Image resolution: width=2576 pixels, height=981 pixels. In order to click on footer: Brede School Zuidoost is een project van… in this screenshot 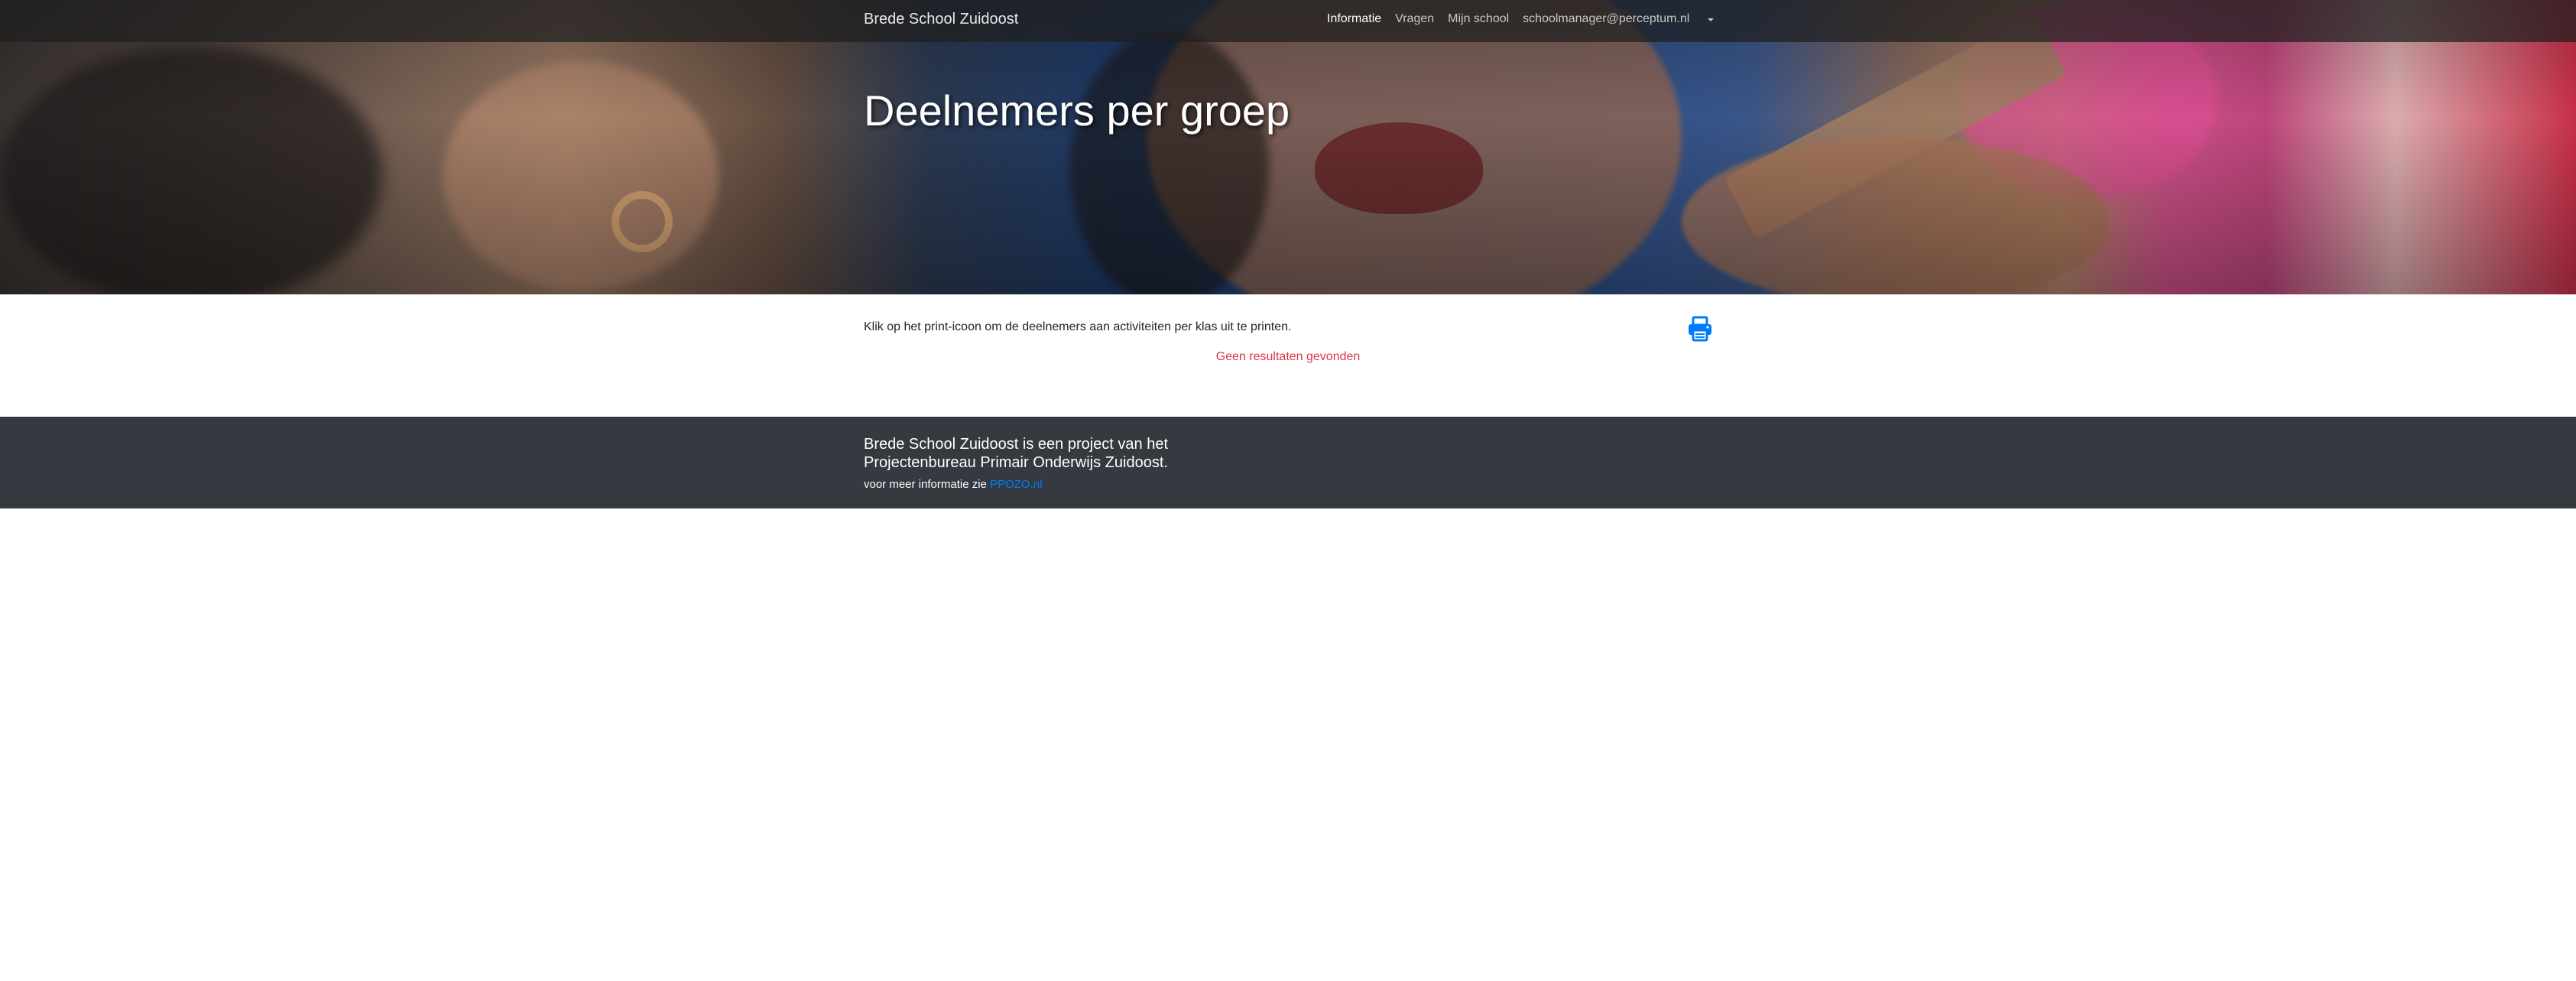, I will do `click(1288, 462)`.